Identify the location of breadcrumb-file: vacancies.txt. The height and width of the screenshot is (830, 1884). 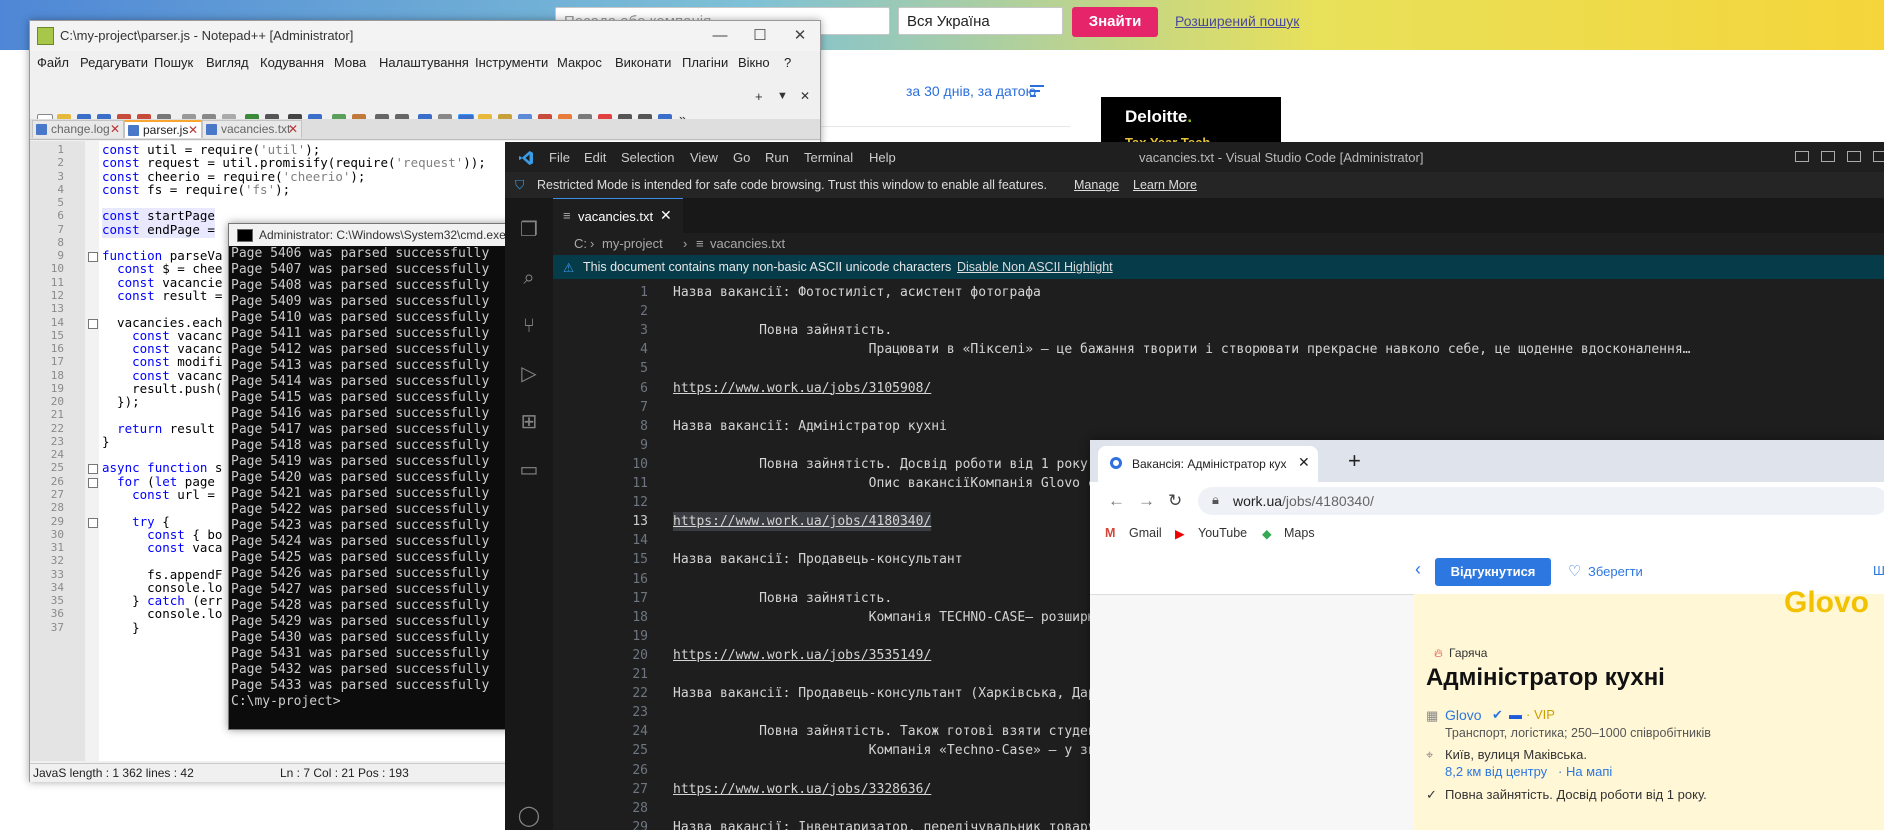
(747, 243).